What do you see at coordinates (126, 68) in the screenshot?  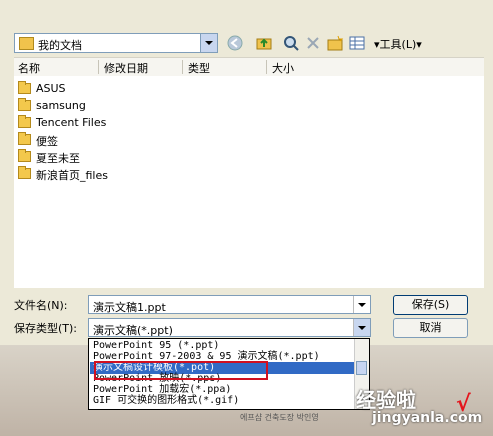 I see `column-header-modified: 修改日期` at bounding box center [126, 68].